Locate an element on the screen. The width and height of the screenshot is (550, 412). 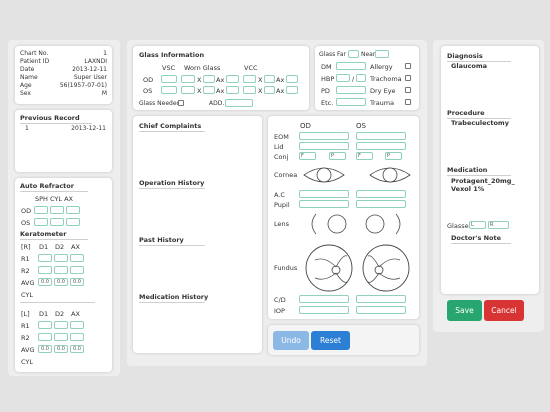
glass-os-worn-axis is located at coordinates (232, 90).